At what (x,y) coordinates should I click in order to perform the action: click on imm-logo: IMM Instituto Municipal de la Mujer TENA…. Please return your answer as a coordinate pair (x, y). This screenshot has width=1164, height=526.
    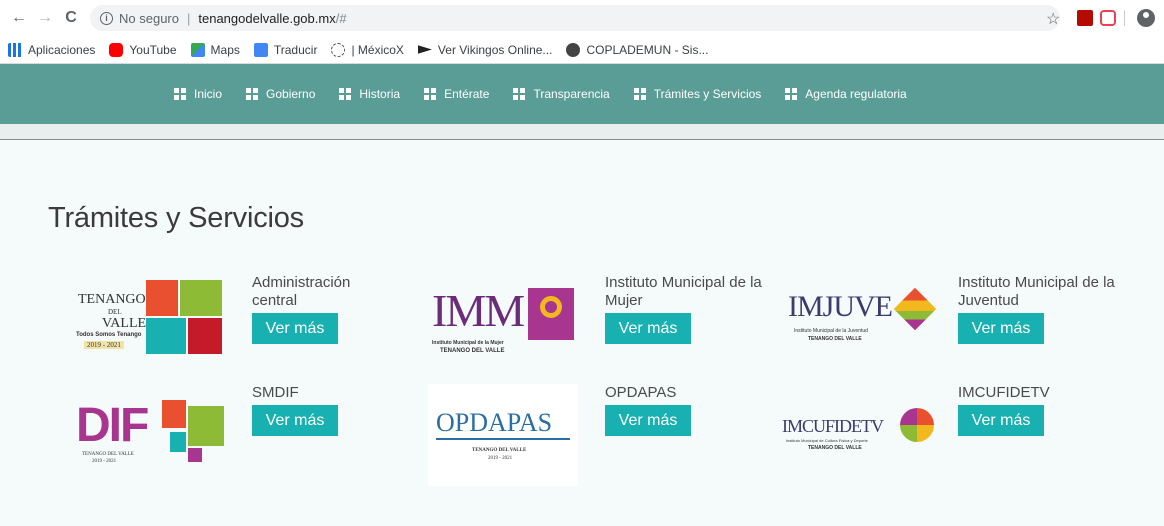
    Looking at the image, I should click on (504, 323).